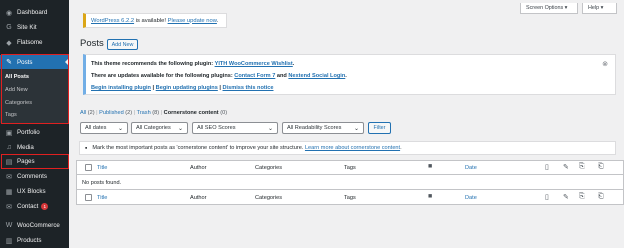 The width and height of the screenshot is (624, 248). I want to click on learn-more-cornerstone-link: Learn more about cornerstone content, so click(352, 148).